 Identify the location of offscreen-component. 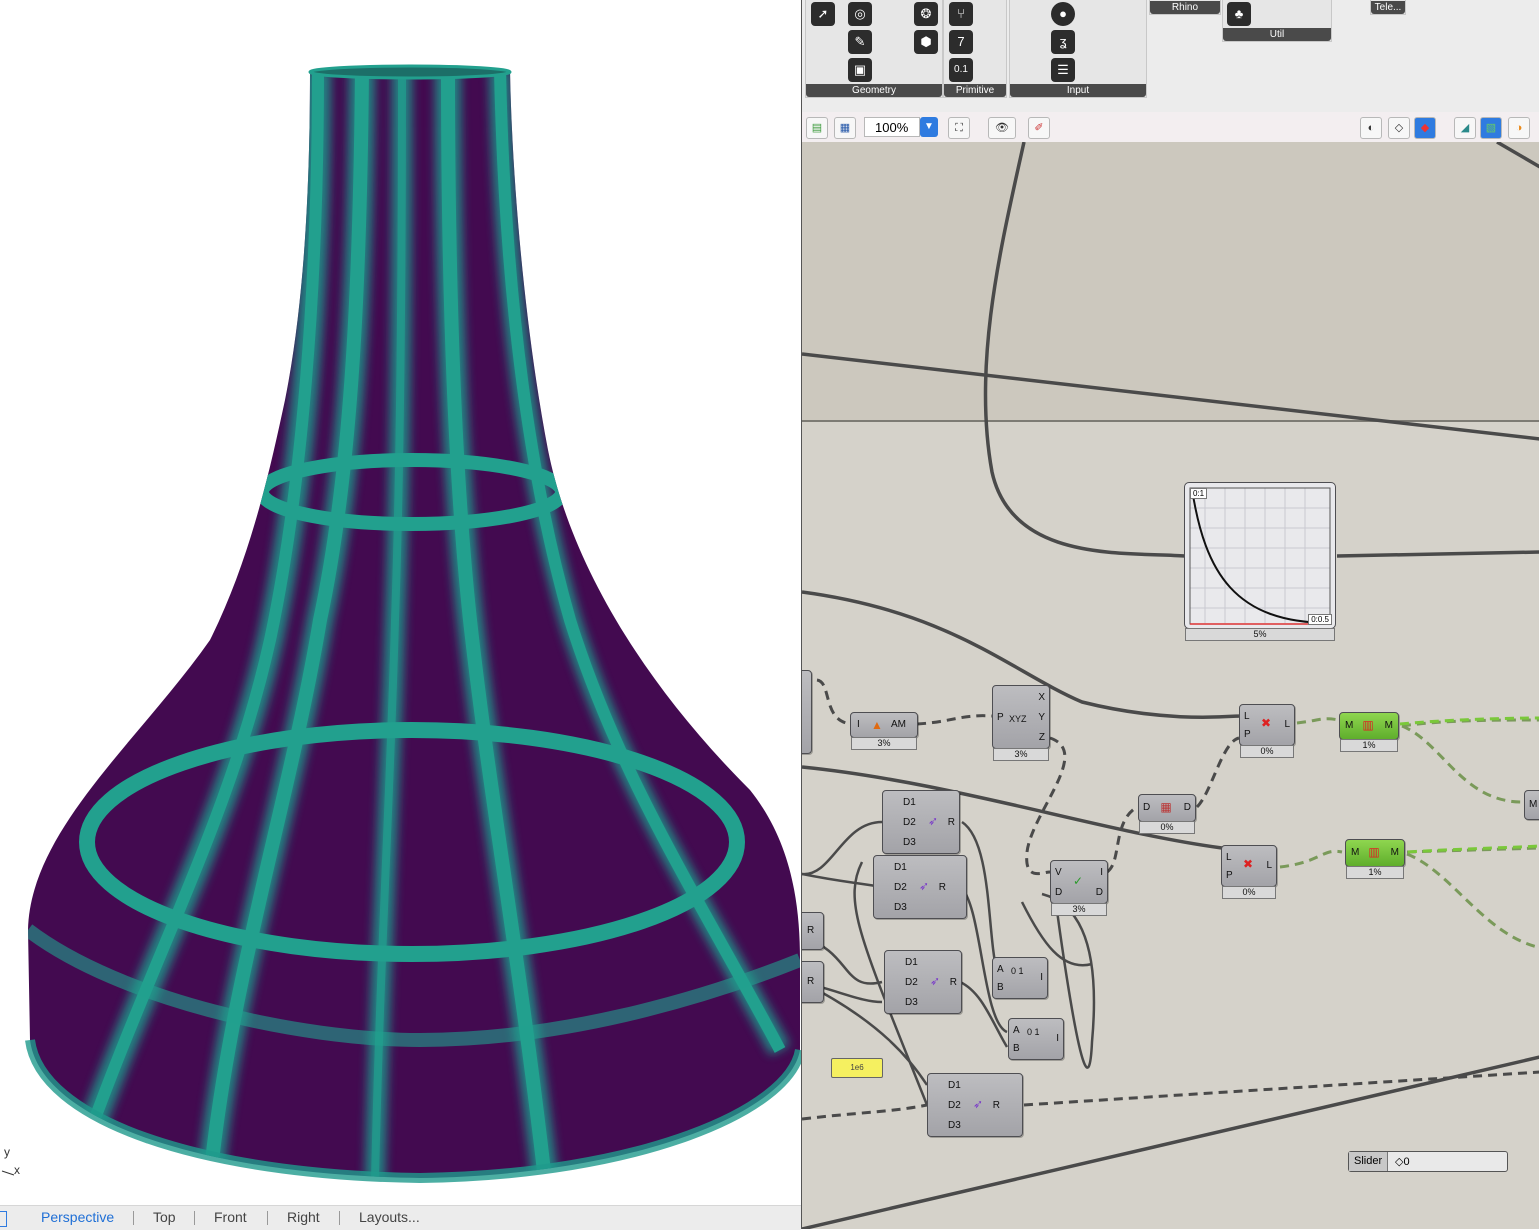
(807, 712).